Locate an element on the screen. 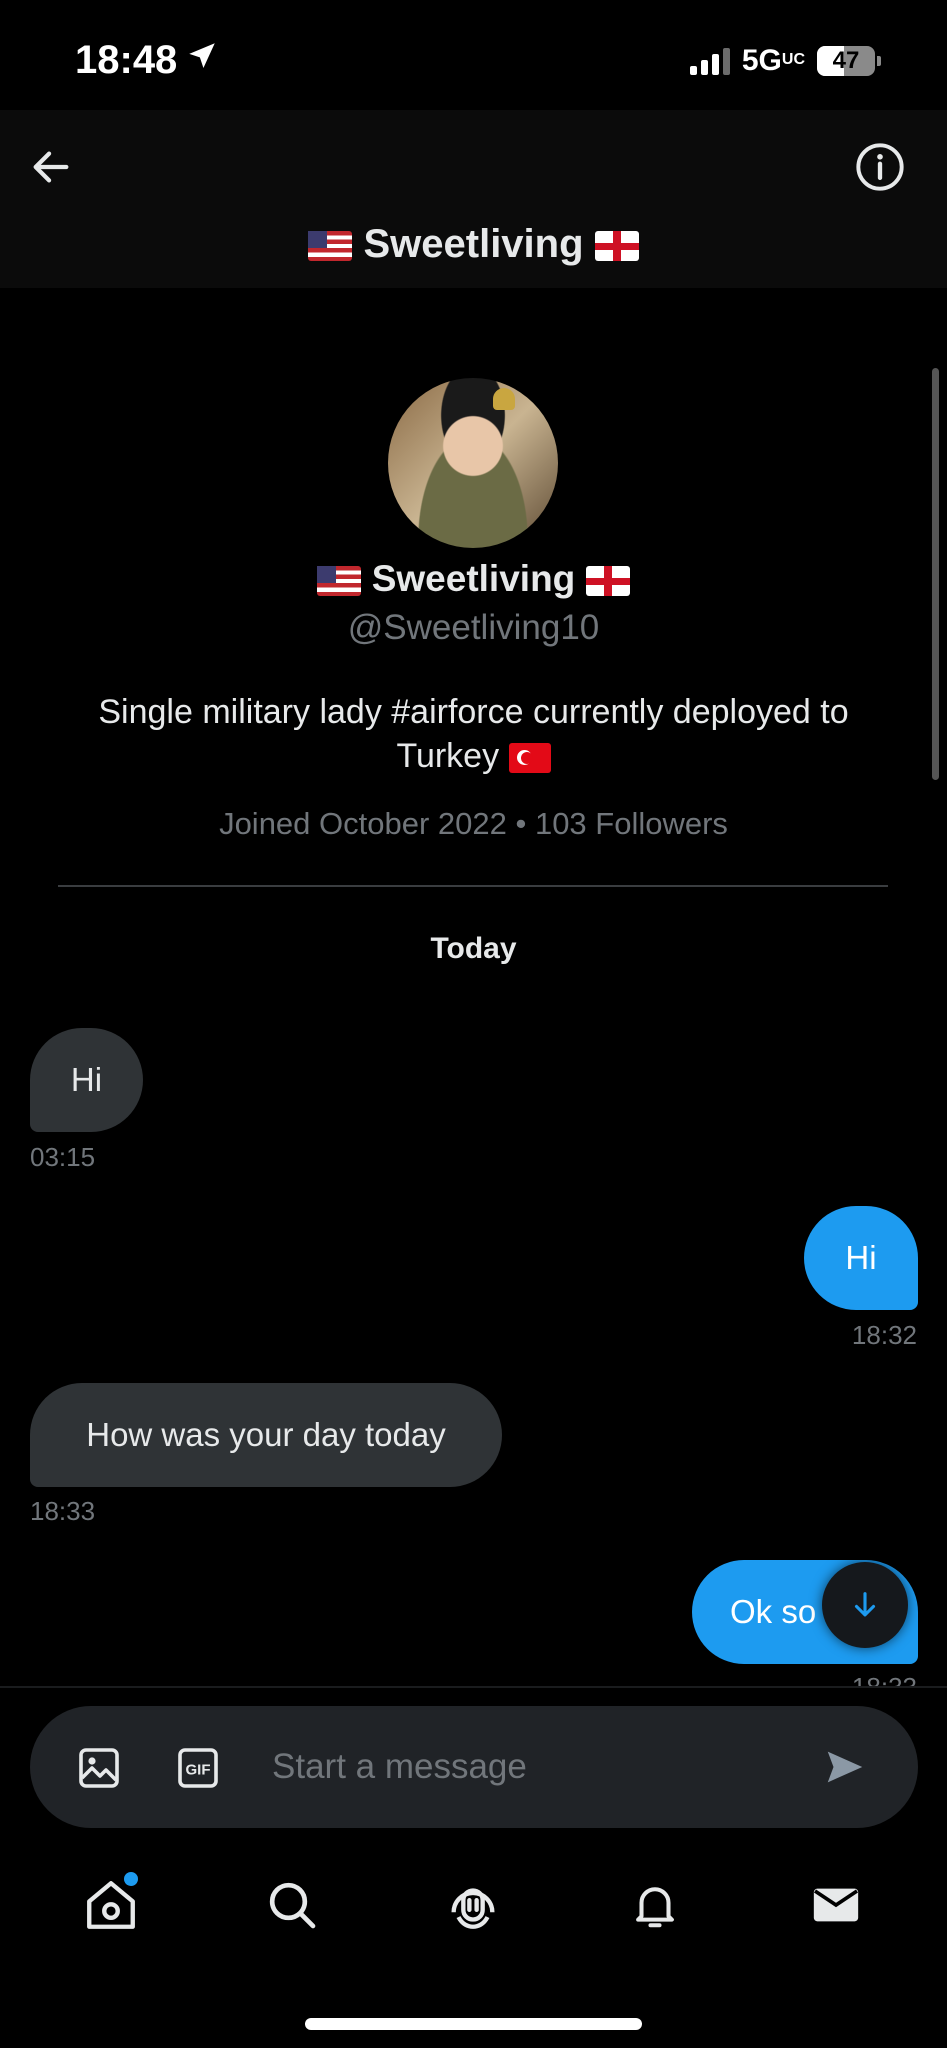 The height and width of the screenshot is (2048, 947). location-arrow-icon is located at coordinates (202, 60).